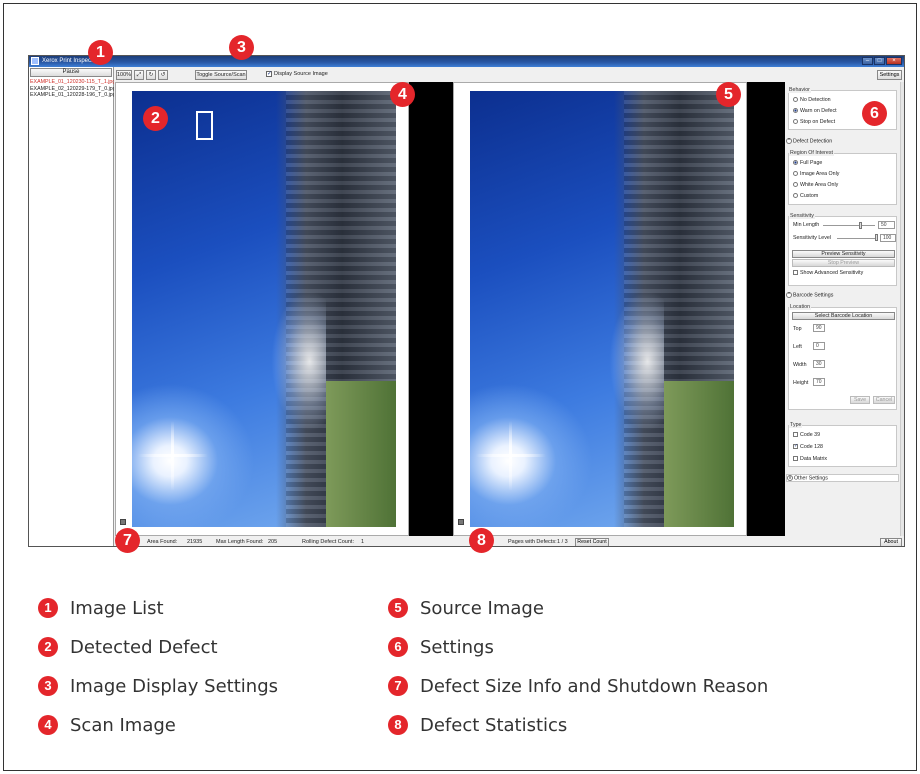  Describe the element at coordinates (592, 542) in the screenshot. I see `reset-count-button: Reset Count` at that location.